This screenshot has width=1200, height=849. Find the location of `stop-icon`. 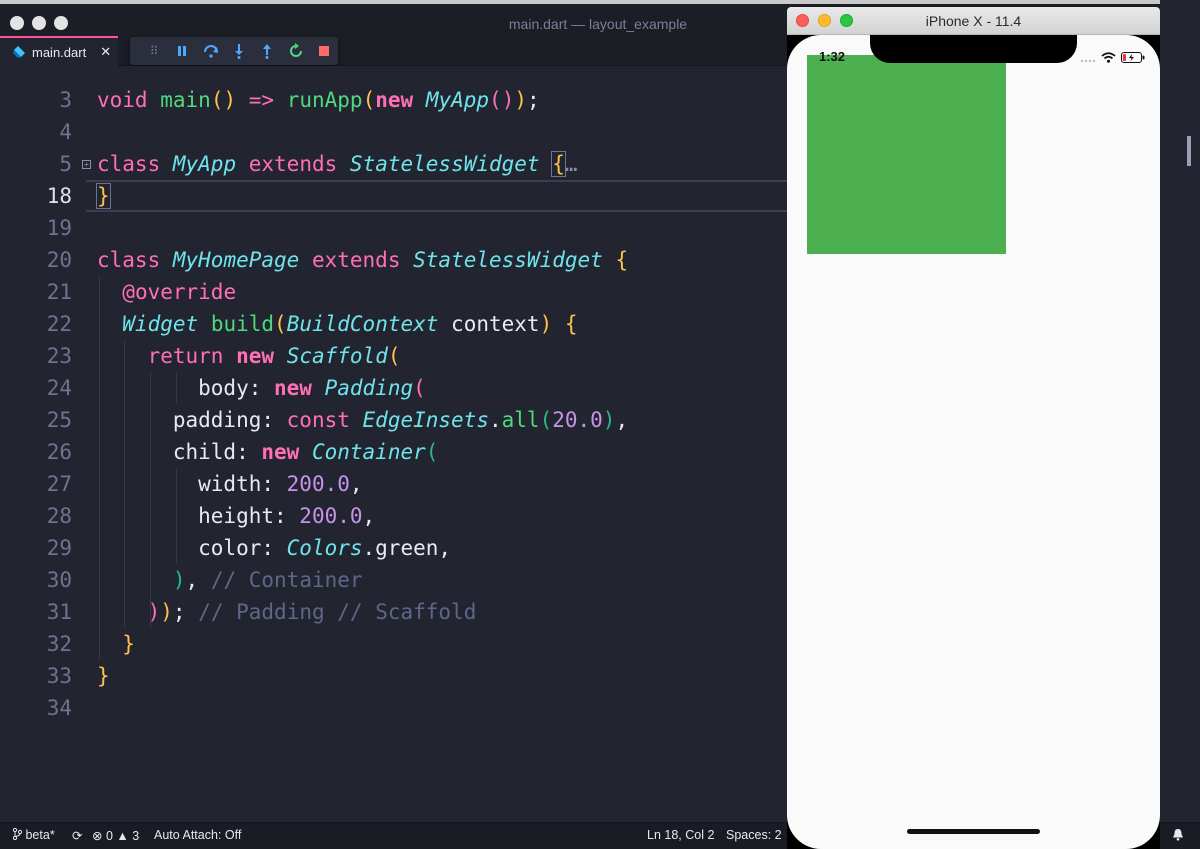

stop-icon is located at coordinates (324, 51).